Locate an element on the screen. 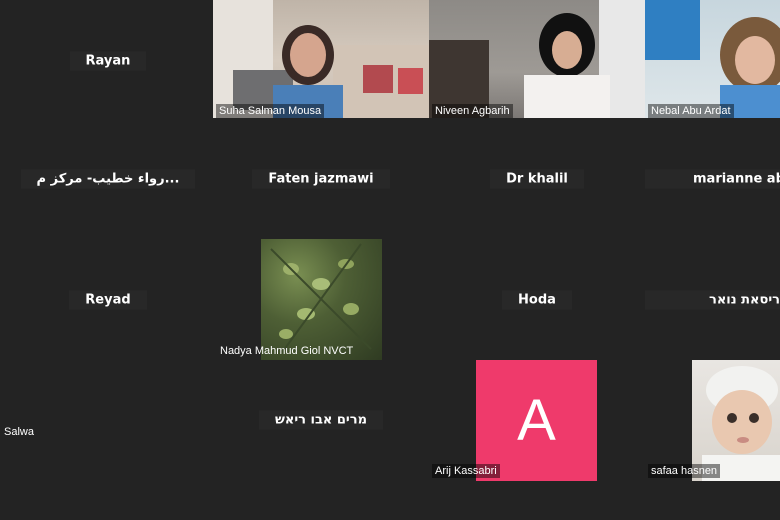 This screenshot has height=520, width=780. participant-name: ריסאת נואר is located at coordinates (712, 299).